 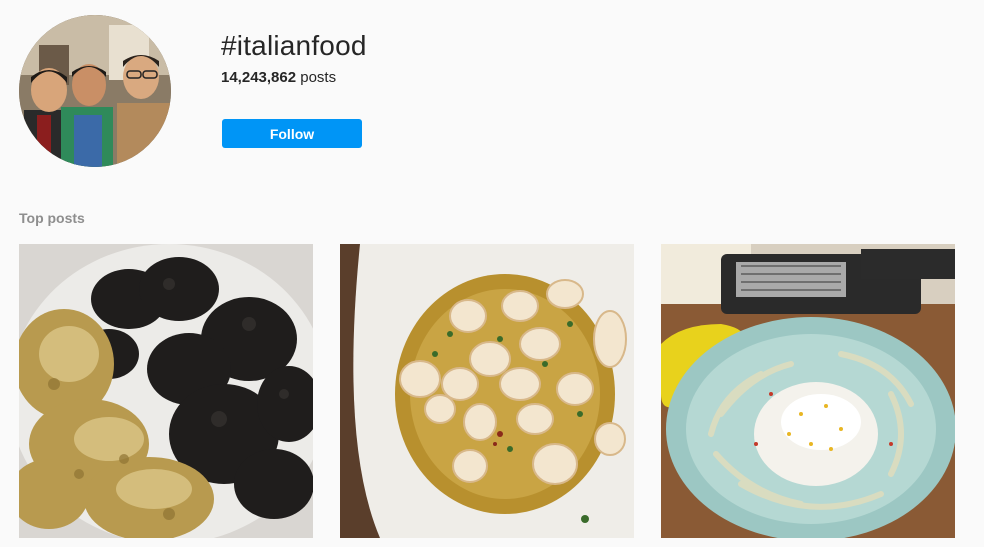 I want to click on post-count: 14,243,862 posts, so click(x=294, y=78).